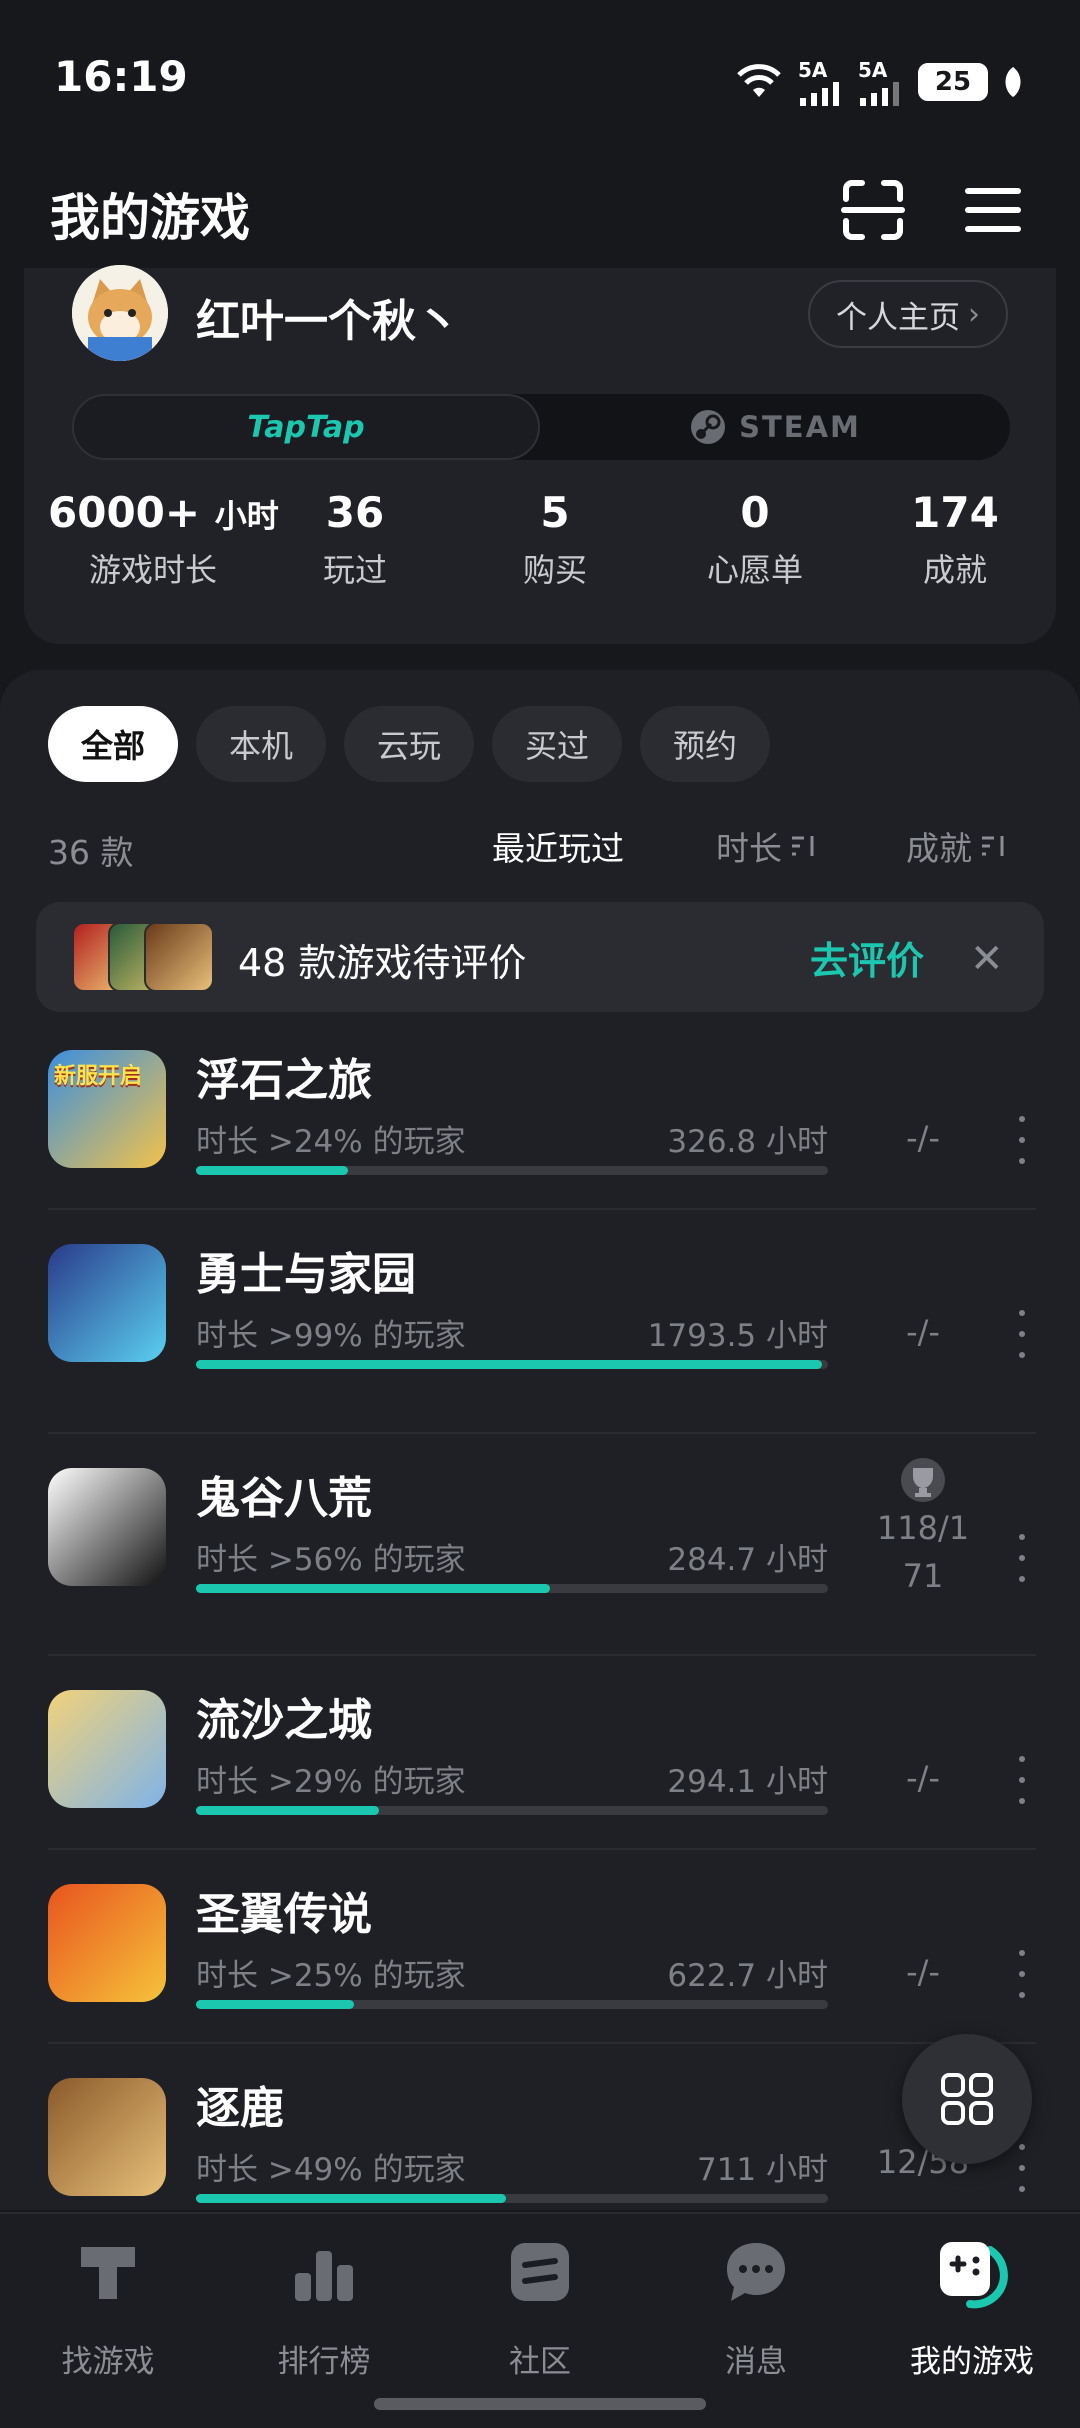 The width and height of the screenshot is (1080, 2428). Describe the element at coordinates (284, 1910) in the screenshot. I see `game-title: 圣翼传说` at that location.